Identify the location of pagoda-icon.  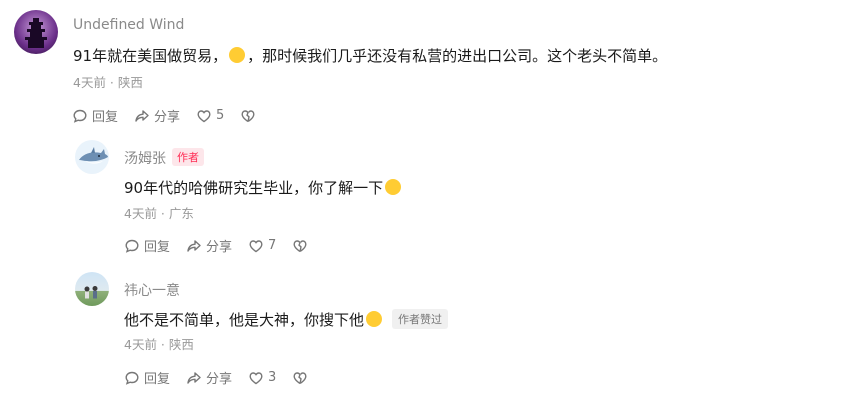
(36, 33).